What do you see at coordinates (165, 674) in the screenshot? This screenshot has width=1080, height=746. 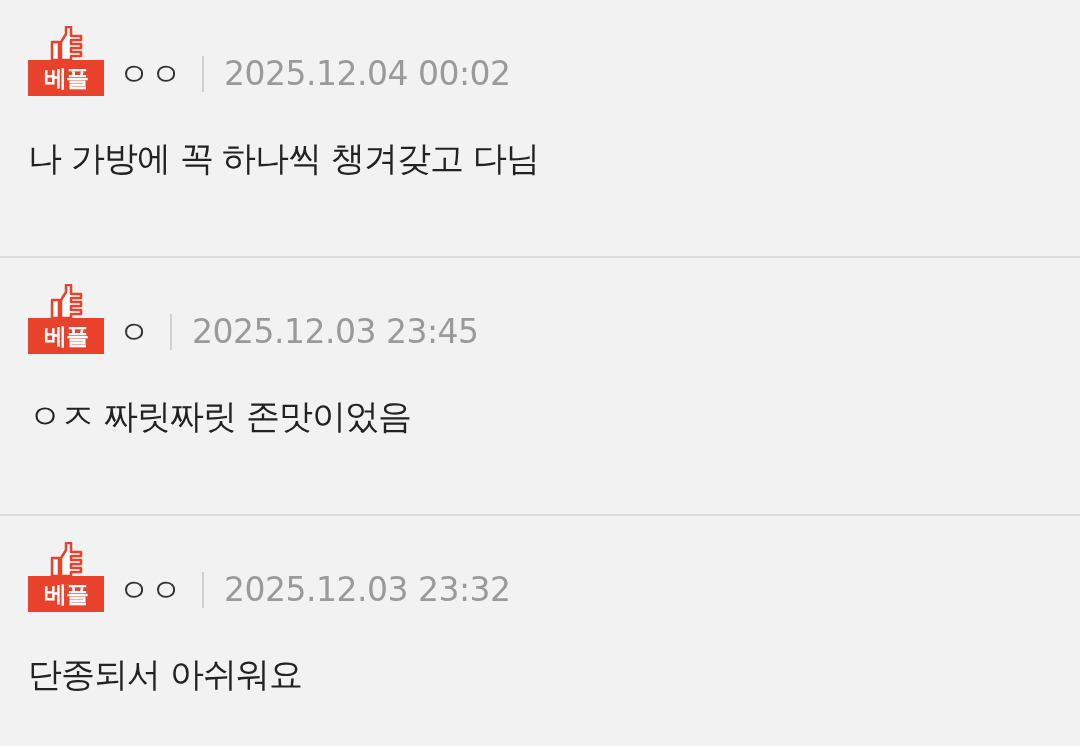 I see `comment-text: 단종되서 아쉬워요` at bounding box center [165, 674].